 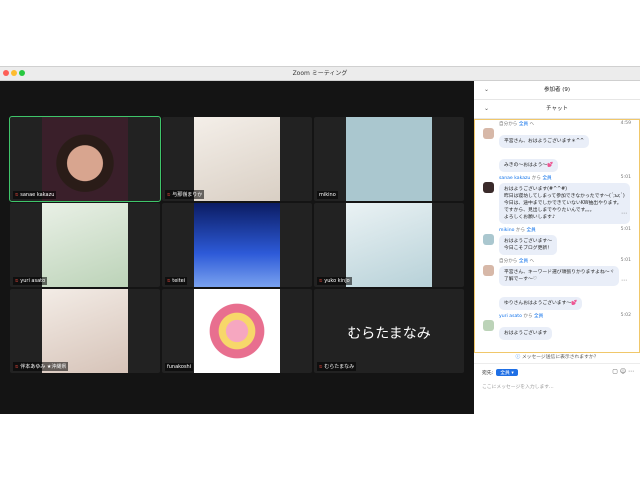 I want to click on participant-tile: むらたまなみ ⦸ むらたまなみ, so click(x=389, y=331).